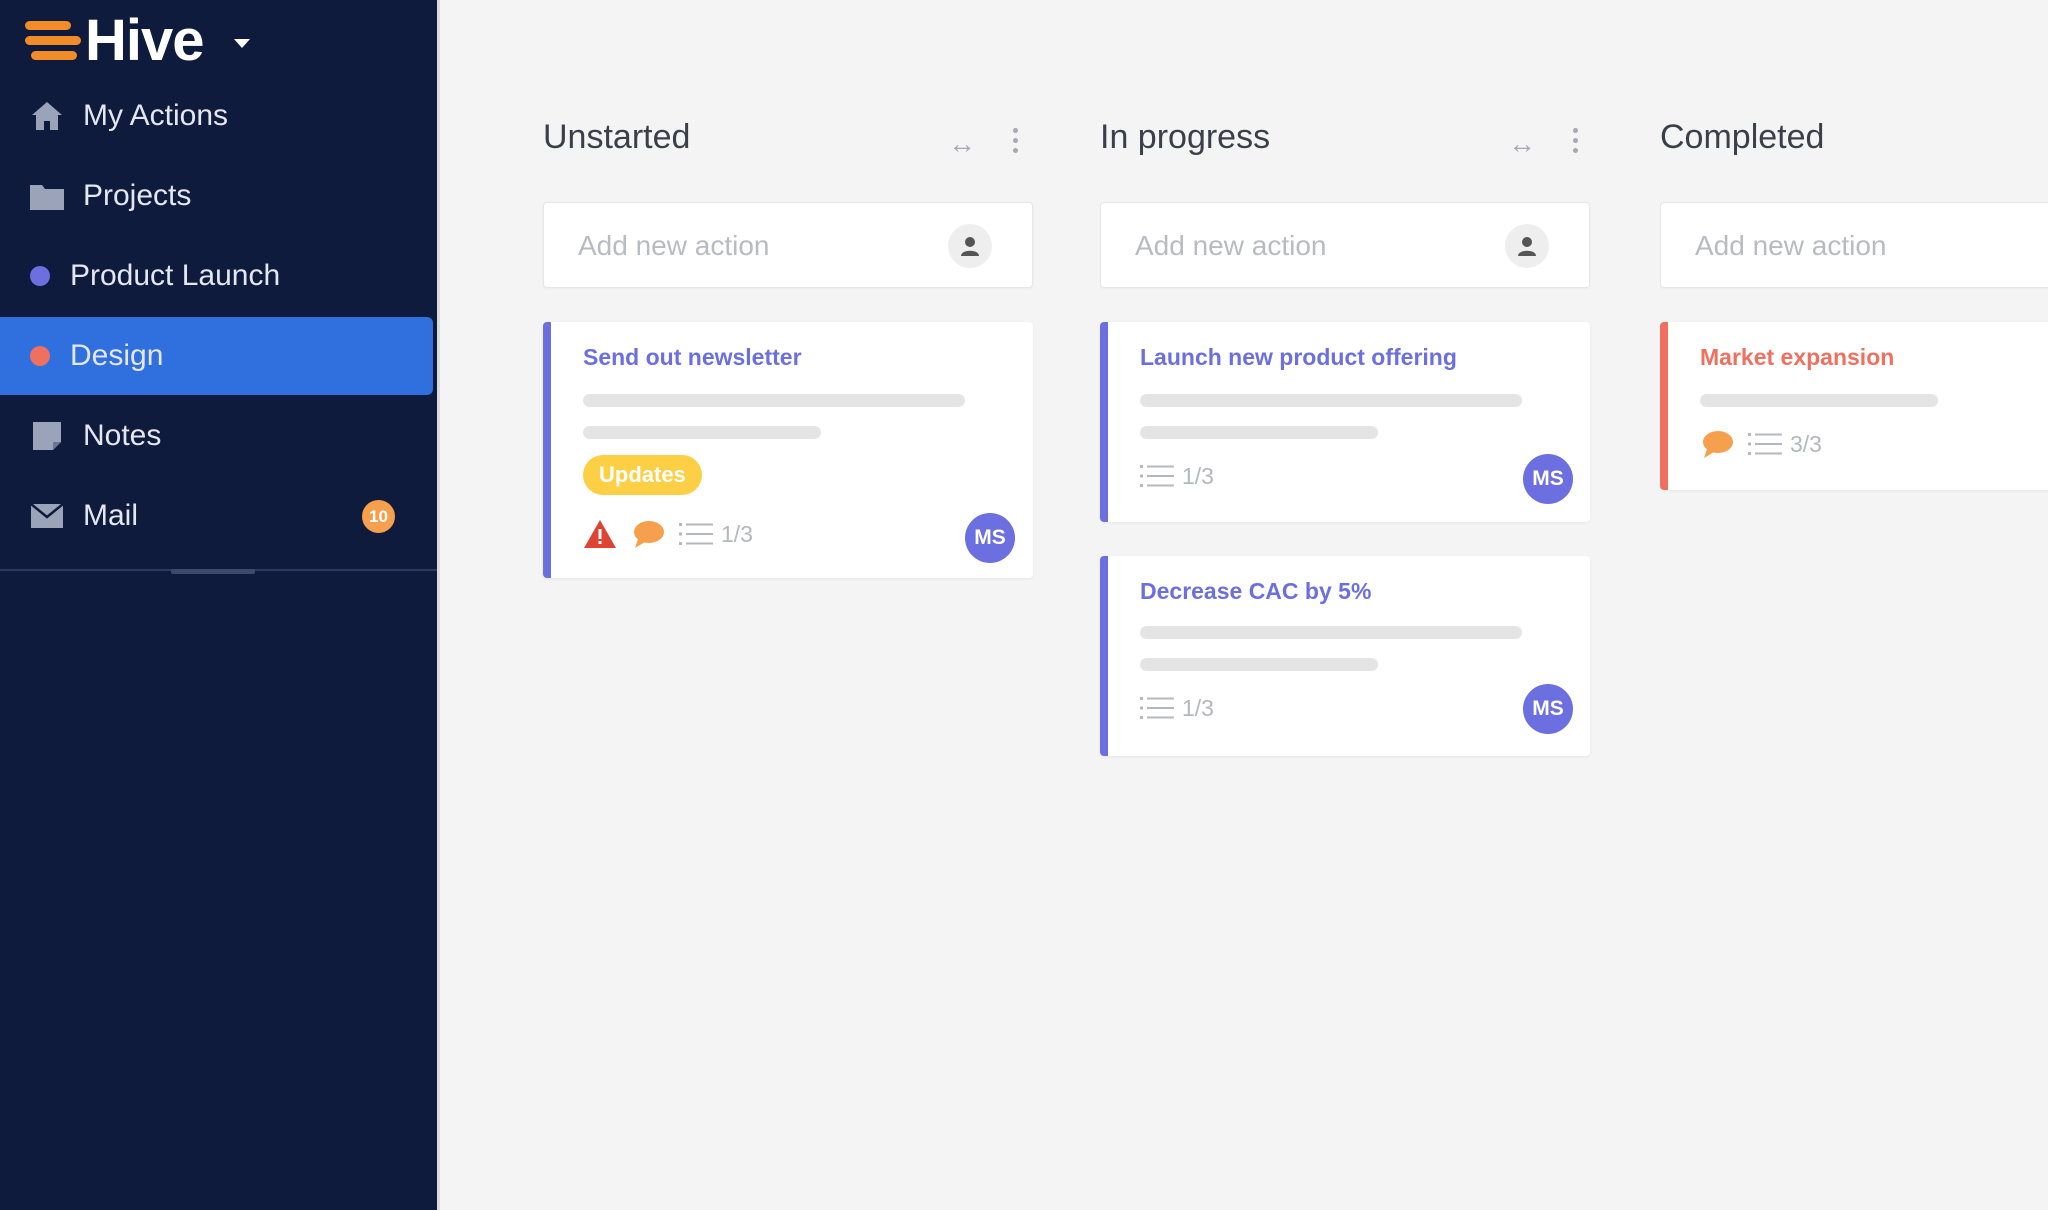  What do you see at coordinates (53, 41) in the screenshot?
I see `hive-logo-icon` at bounding box center [53, 41].